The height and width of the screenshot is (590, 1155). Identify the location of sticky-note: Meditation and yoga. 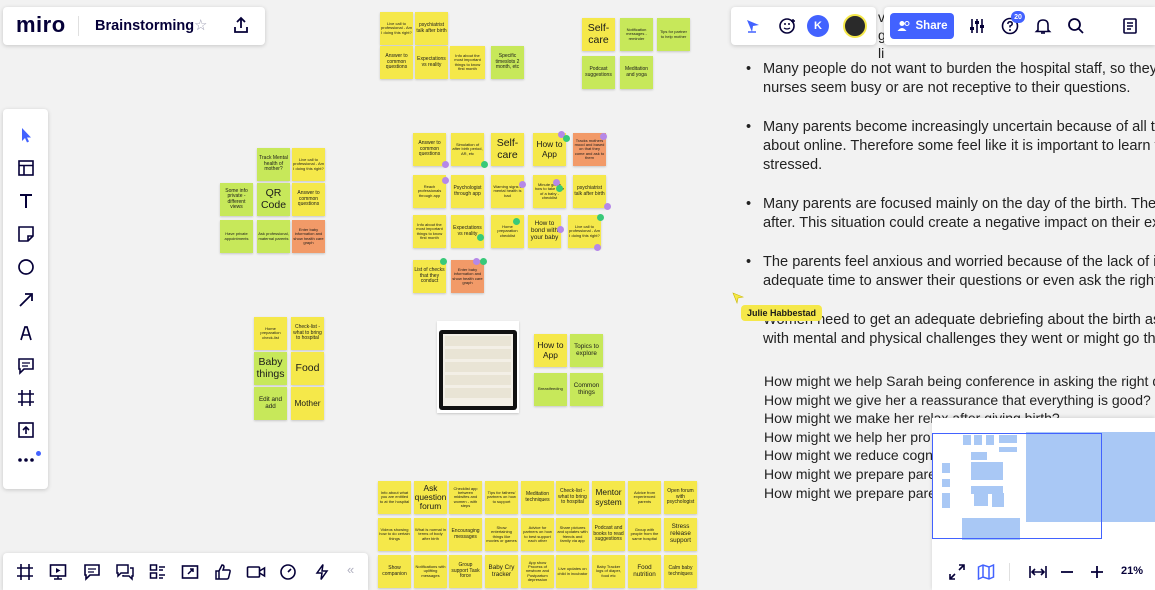
(636, 72).